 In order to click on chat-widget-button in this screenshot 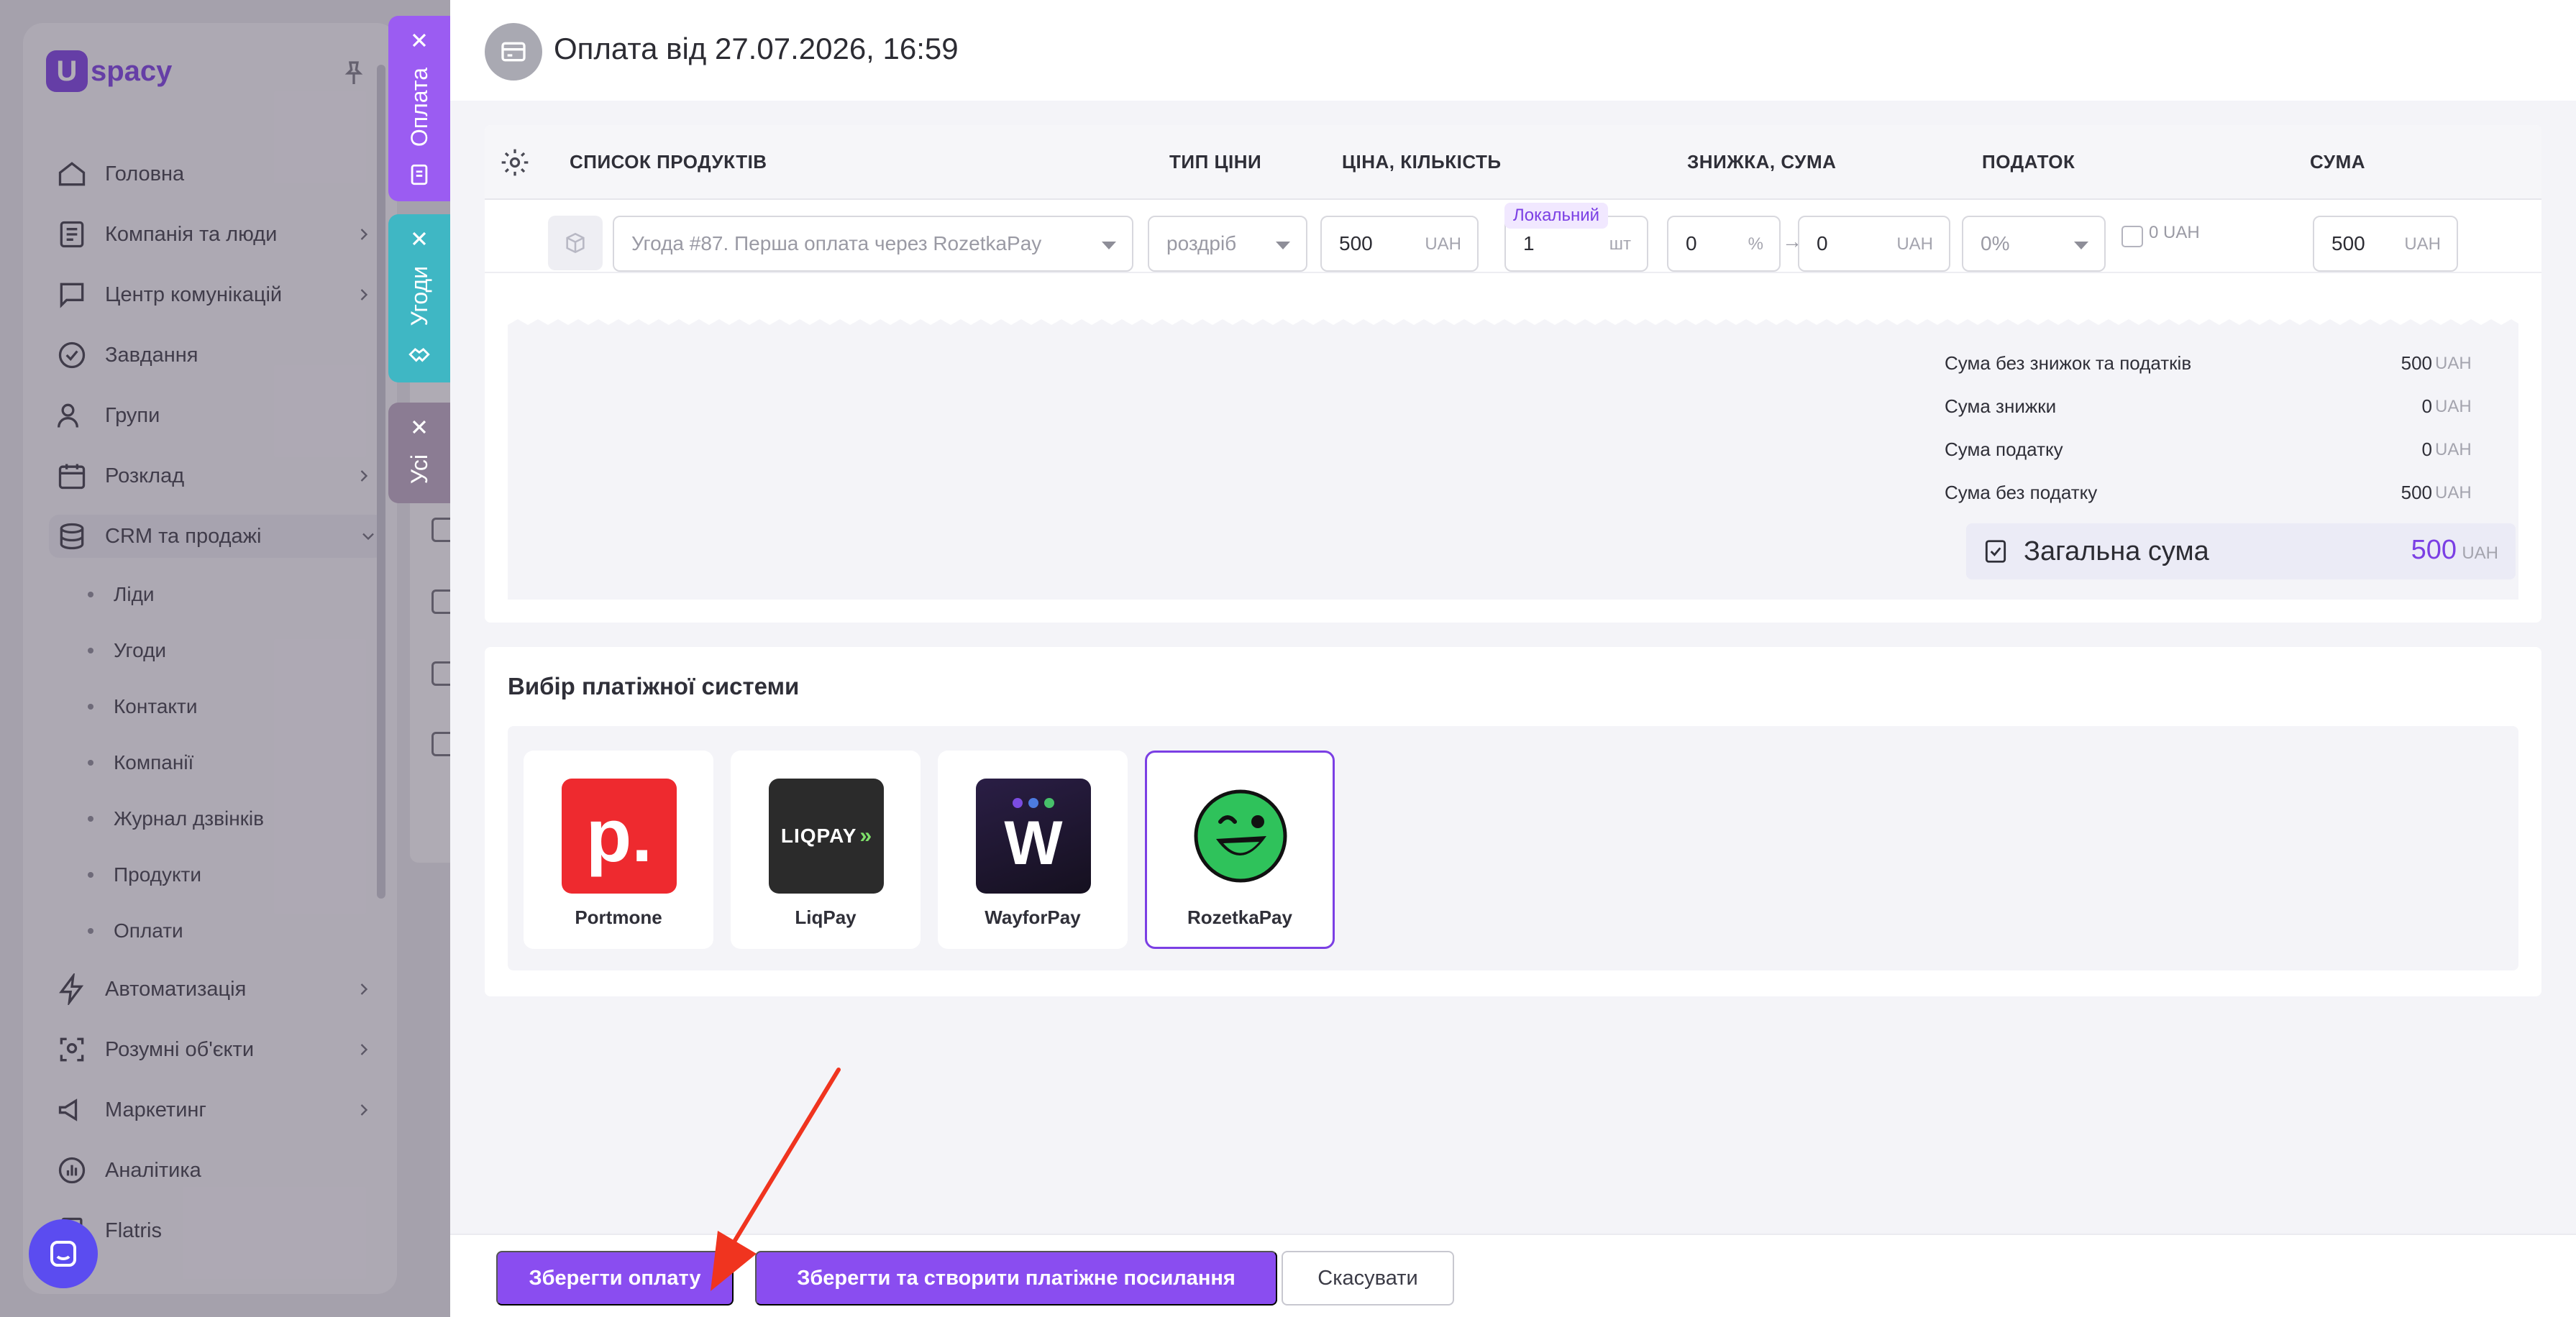, I will do `click(63, 1253)`.